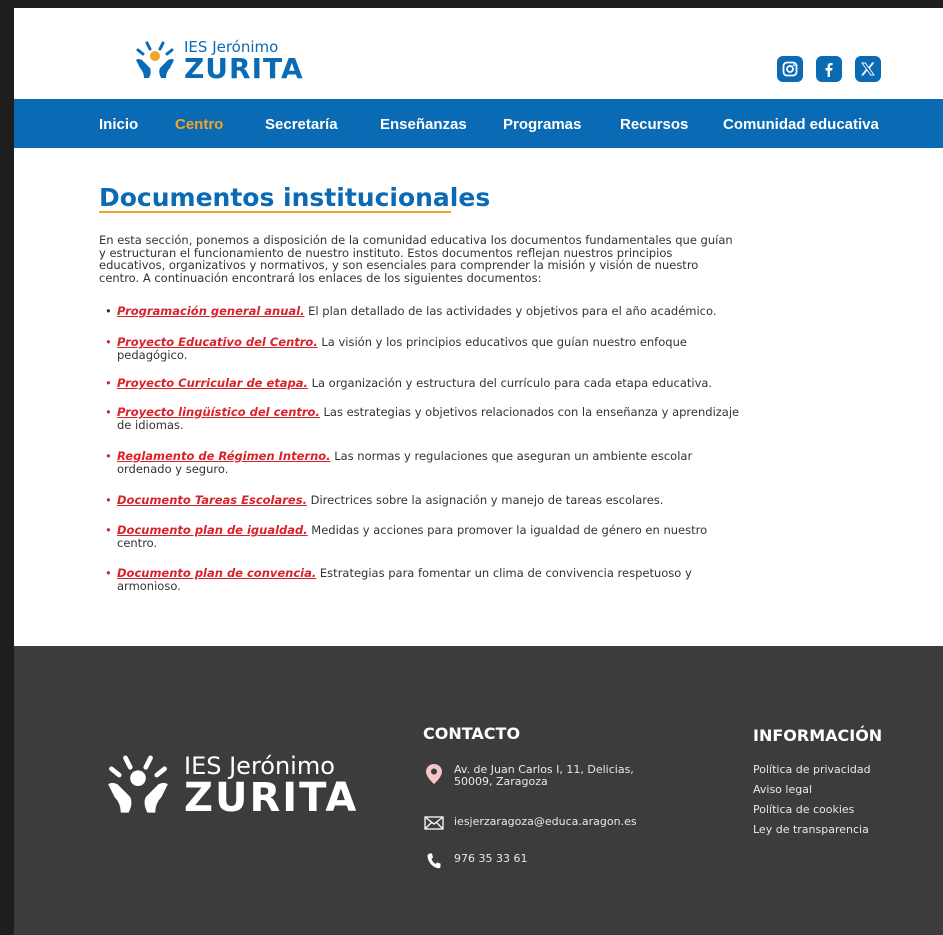 Image resolution: width=943 pixels, height=935 pixels. What do you see at coordinates (434, 774) in the screenshot?
I see `location-pin-icon` at bounding box center [434, 774].